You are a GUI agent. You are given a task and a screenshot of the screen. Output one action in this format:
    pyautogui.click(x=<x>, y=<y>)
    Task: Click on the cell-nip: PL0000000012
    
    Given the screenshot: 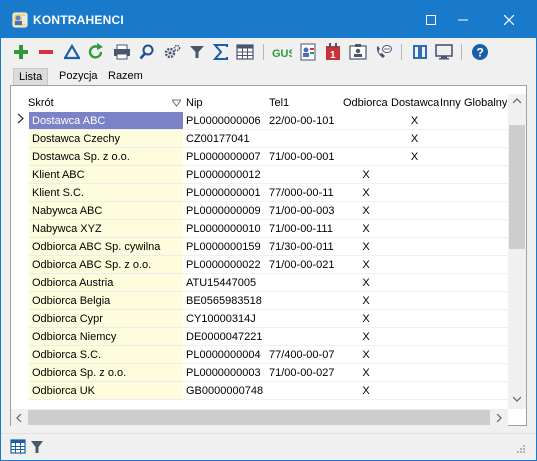 What is the action you would take?
    pyautogui.click(x=224, y=175)
    